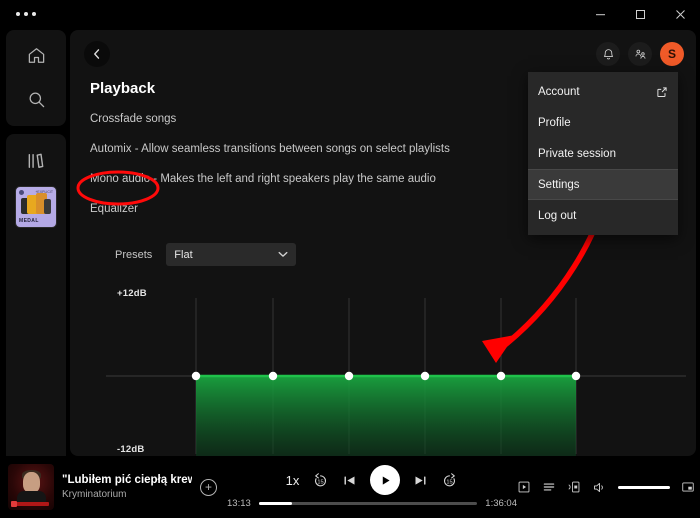  Describe the element at coordinates (557, 215) in the screenshot. I see `menu-item-label: Log out` at that location.